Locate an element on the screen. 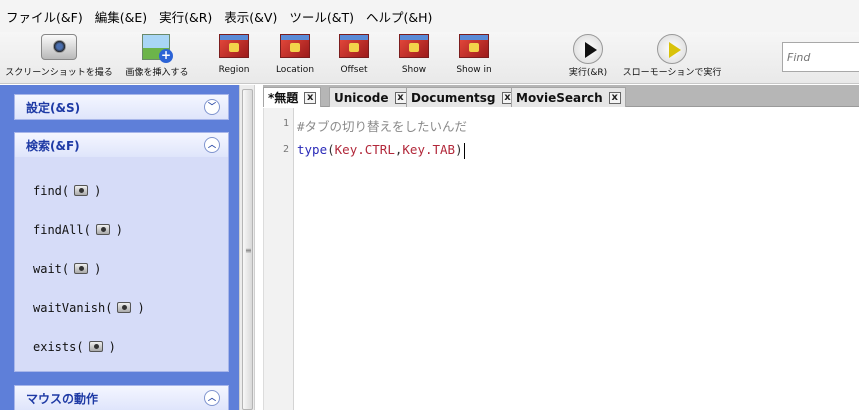 This screenshot has height=410, width=859. line-number: 1 is located at coordinates (285, 123).